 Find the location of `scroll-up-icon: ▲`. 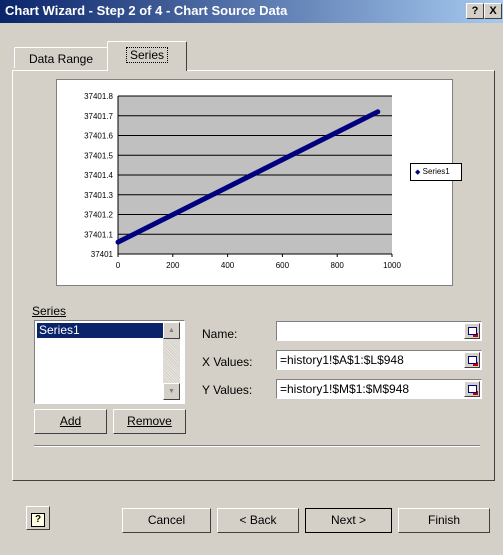

scroll-up-icon: ▲ is located at coordinates (171, 330).